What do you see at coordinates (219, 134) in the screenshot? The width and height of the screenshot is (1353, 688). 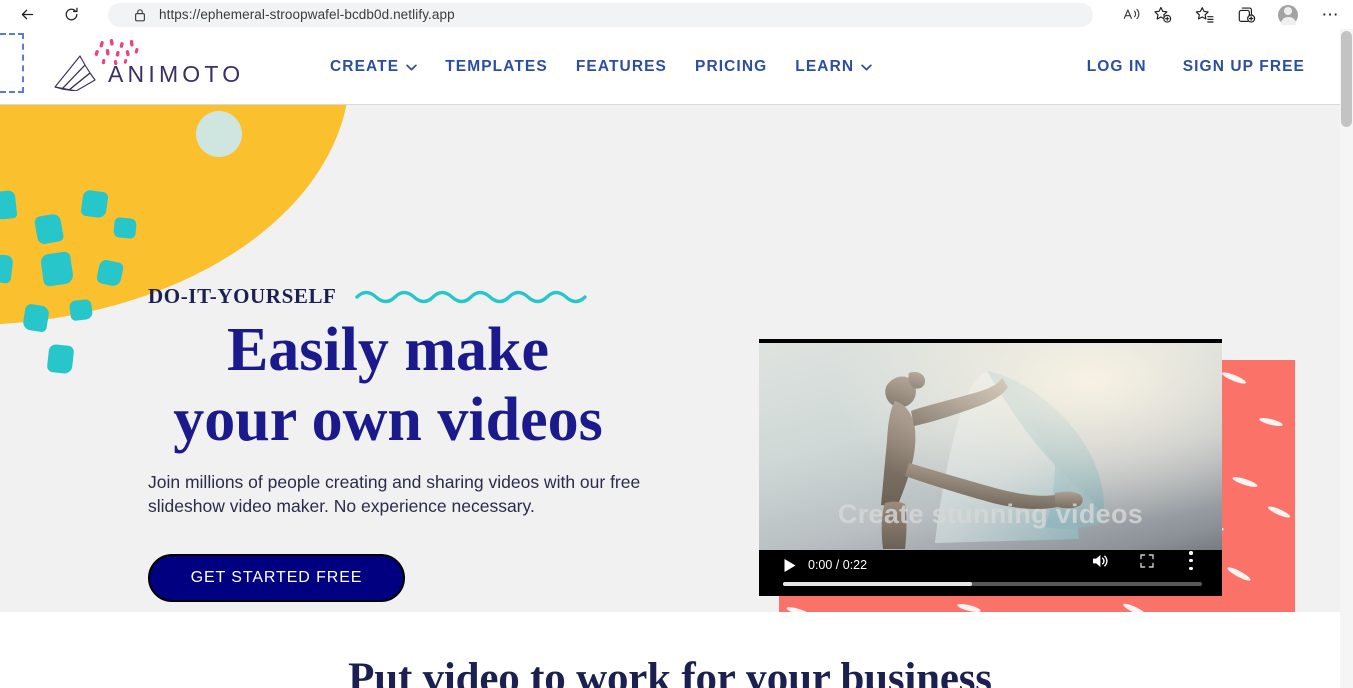 I see `mint-circle-decoration` at bounding box center [219, 134].